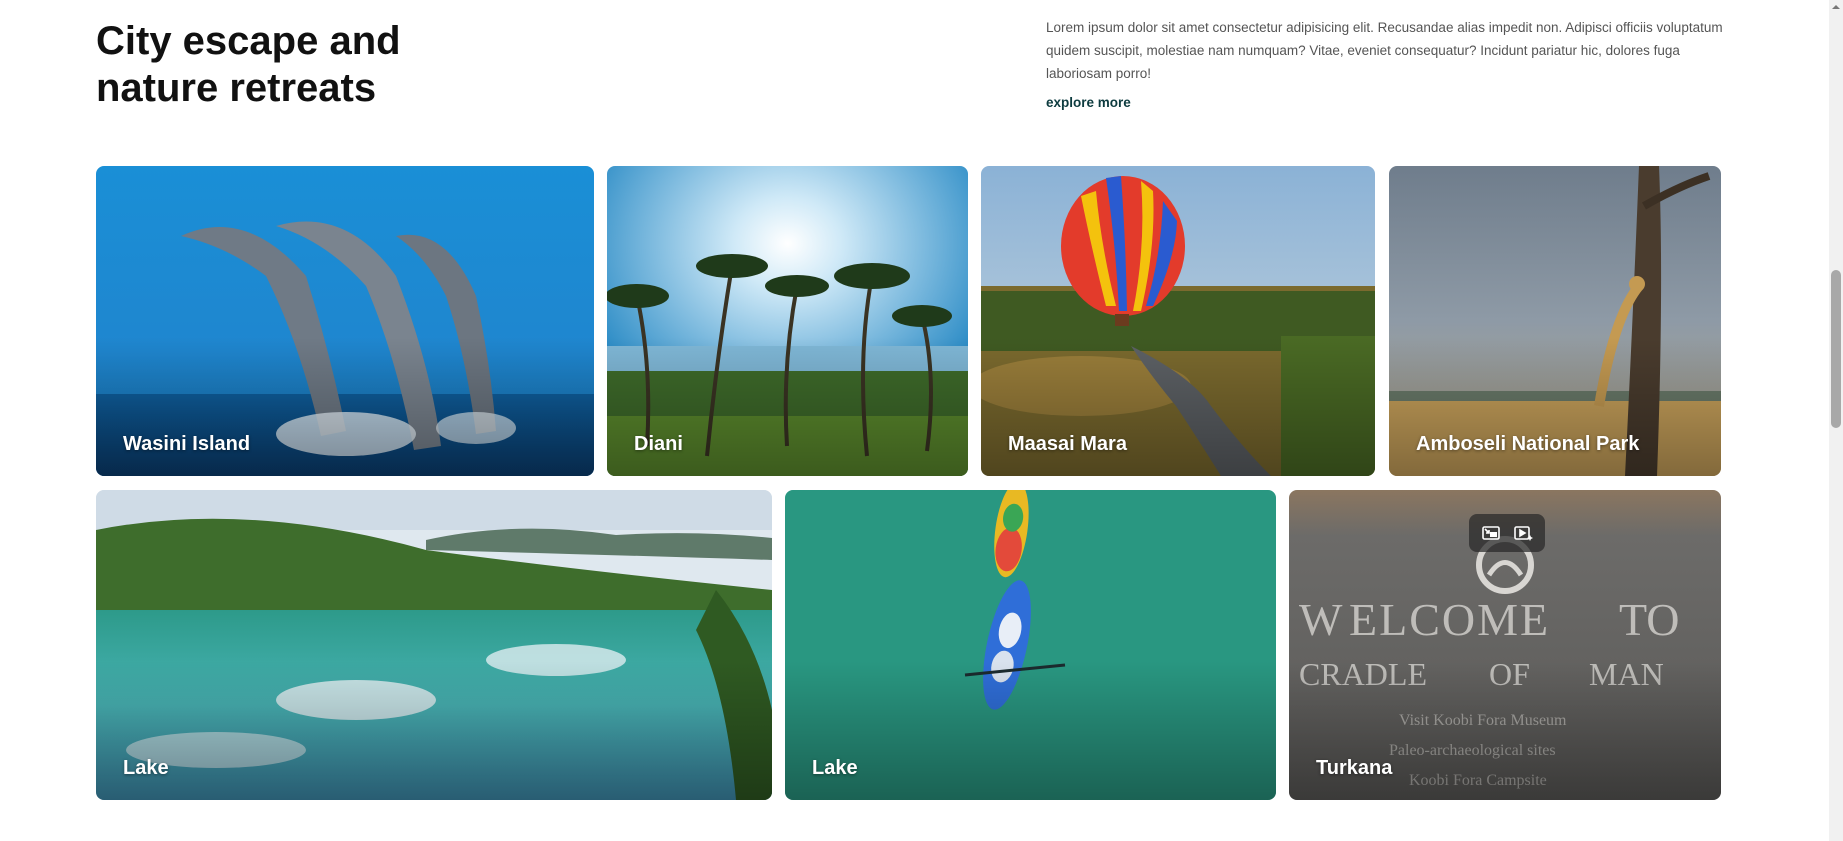 Image resolution: width=1843 pixels, height=841 pixels. Describe the element at coordinates (345, 321) in the screenshot. I see `destination-card-wasini-island: Wasini Island` at that location.